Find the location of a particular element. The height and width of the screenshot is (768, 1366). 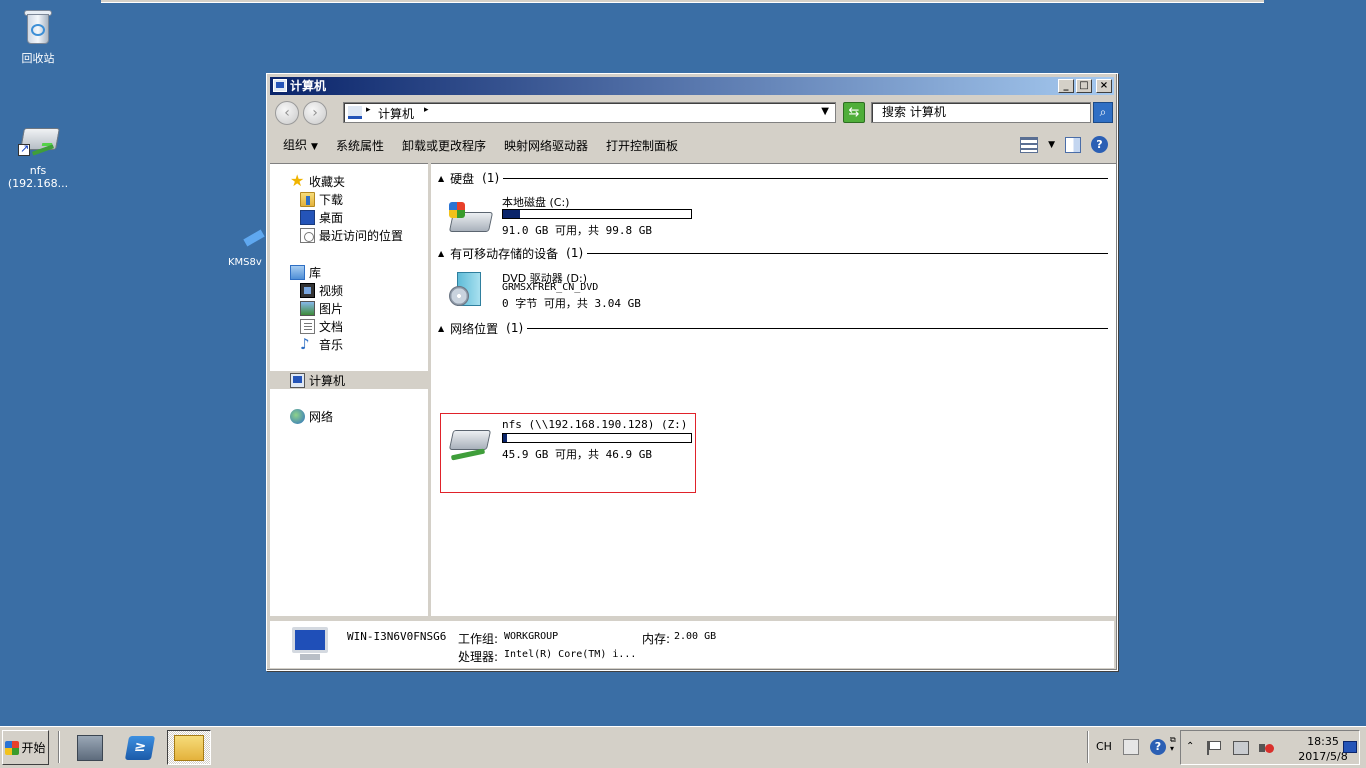

keyboard-icon is located at coordinates (1131, 747).